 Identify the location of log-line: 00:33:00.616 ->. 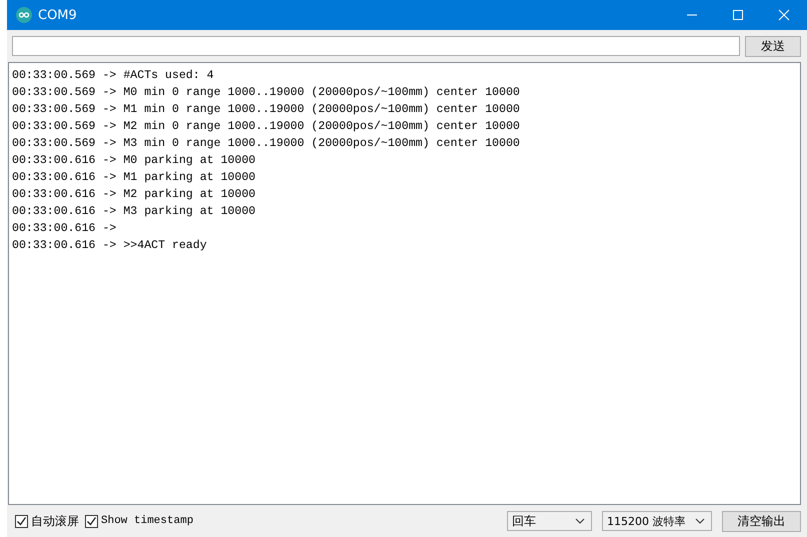
(65, 229).